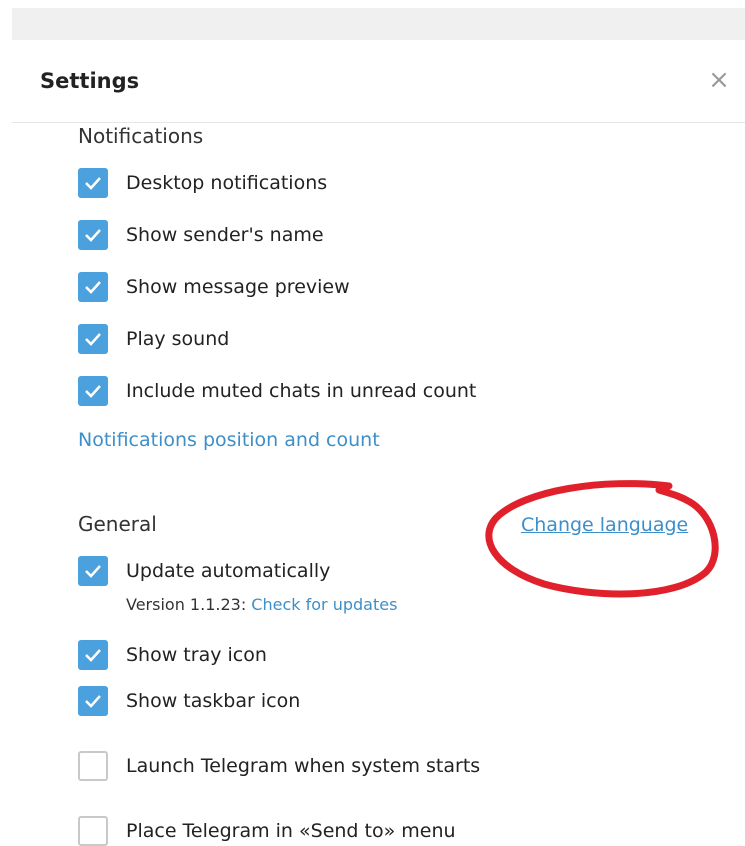 Image resolution: width=745 pixels, height=846 pixels. I want to click on option-label: Show tray icon, so click(196, 655).